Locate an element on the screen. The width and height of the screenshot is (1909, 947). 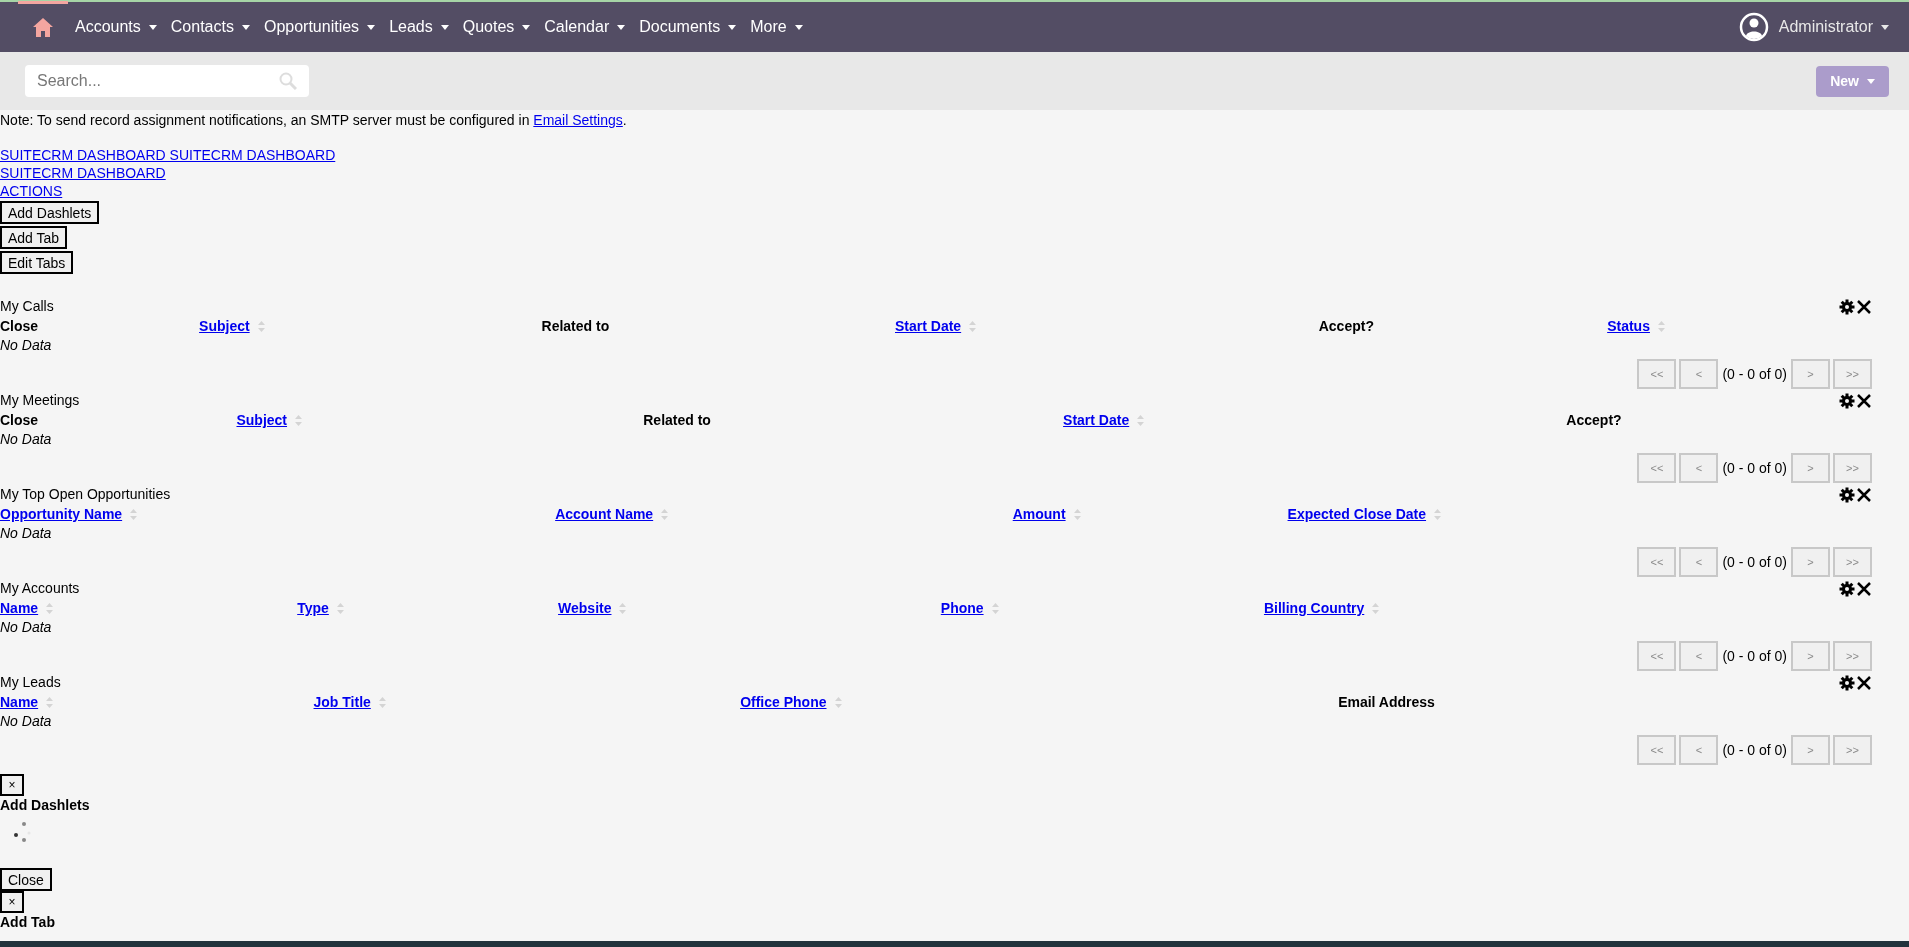
action-button: Add Dashlets is located at coordinates (50, 212).